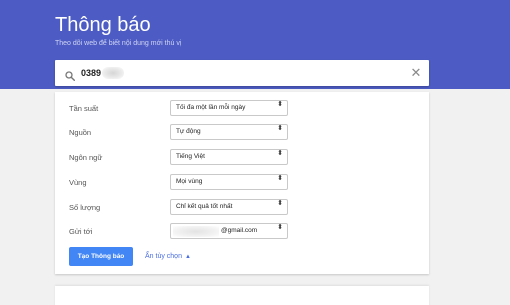 The height and width of the screenshot is (305, 510). What do you see at coordinates (190, 156) in the screenshot?
I see `select-value: Tiếng Việt` at bounding box center [190, 156].